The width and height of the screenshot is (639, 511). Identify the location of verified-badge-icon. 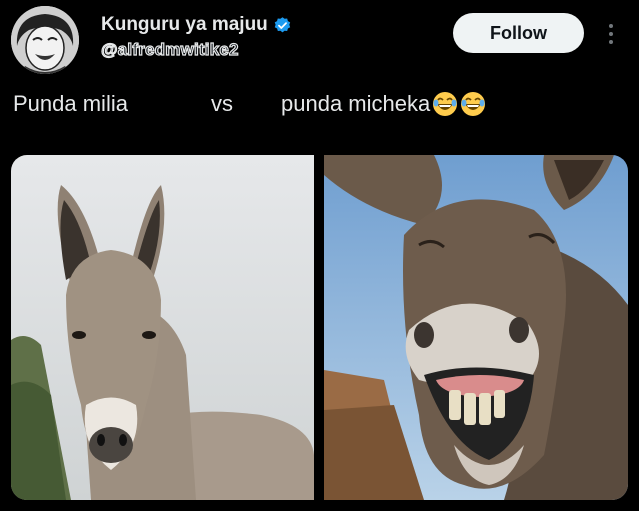
(282, 24).